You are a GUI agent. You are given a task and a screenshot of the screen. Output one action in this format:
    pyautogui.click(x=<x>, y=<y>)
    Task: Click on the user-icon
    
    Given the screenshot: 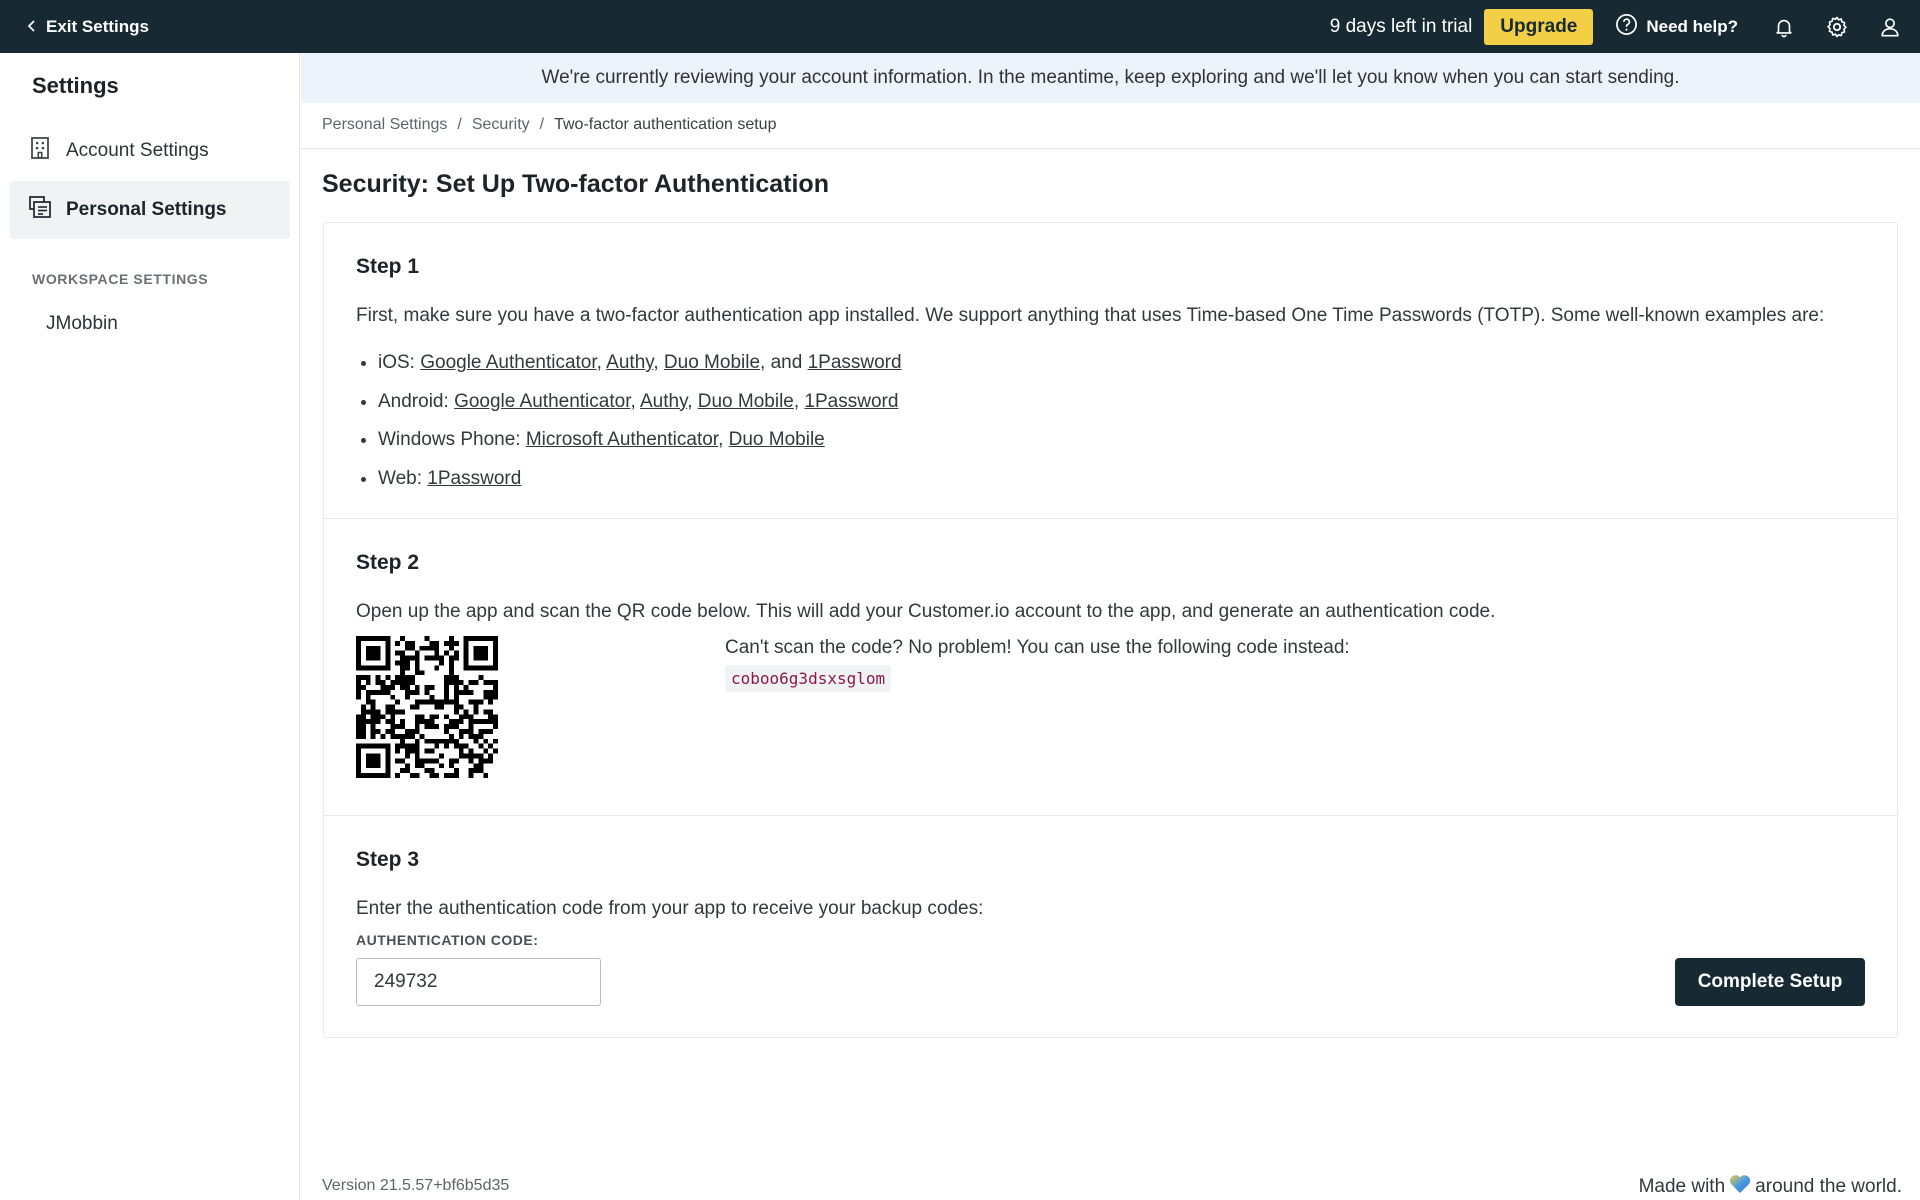 What is the action you would take?
    pyautogui.click(x=1890, y=27)
    